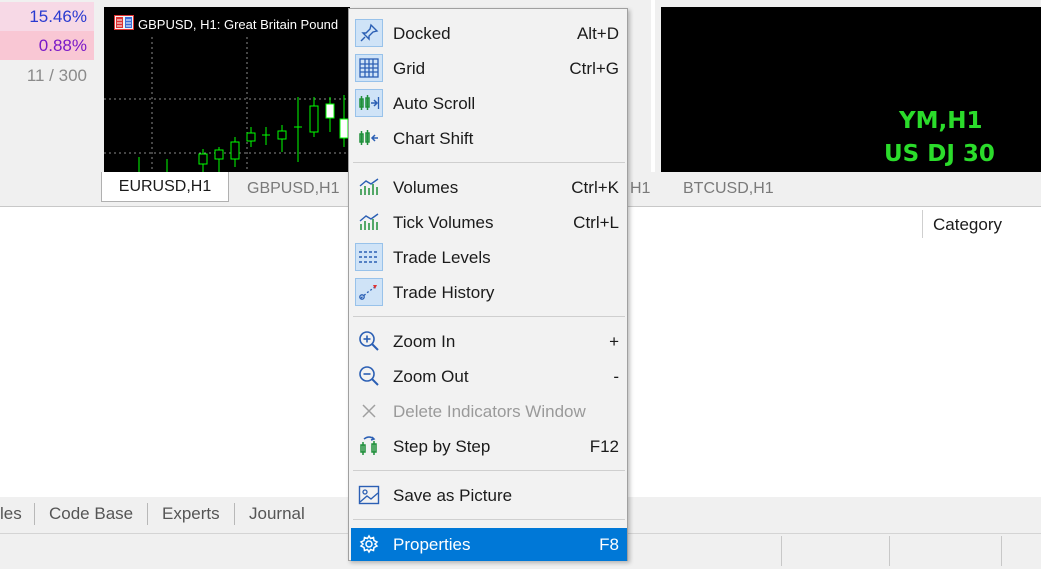 This screenshot has height=569, width=1041. Describe the element at coordinates (640, 188) in the screenshot. I see `tab-partial: H1` at that location.